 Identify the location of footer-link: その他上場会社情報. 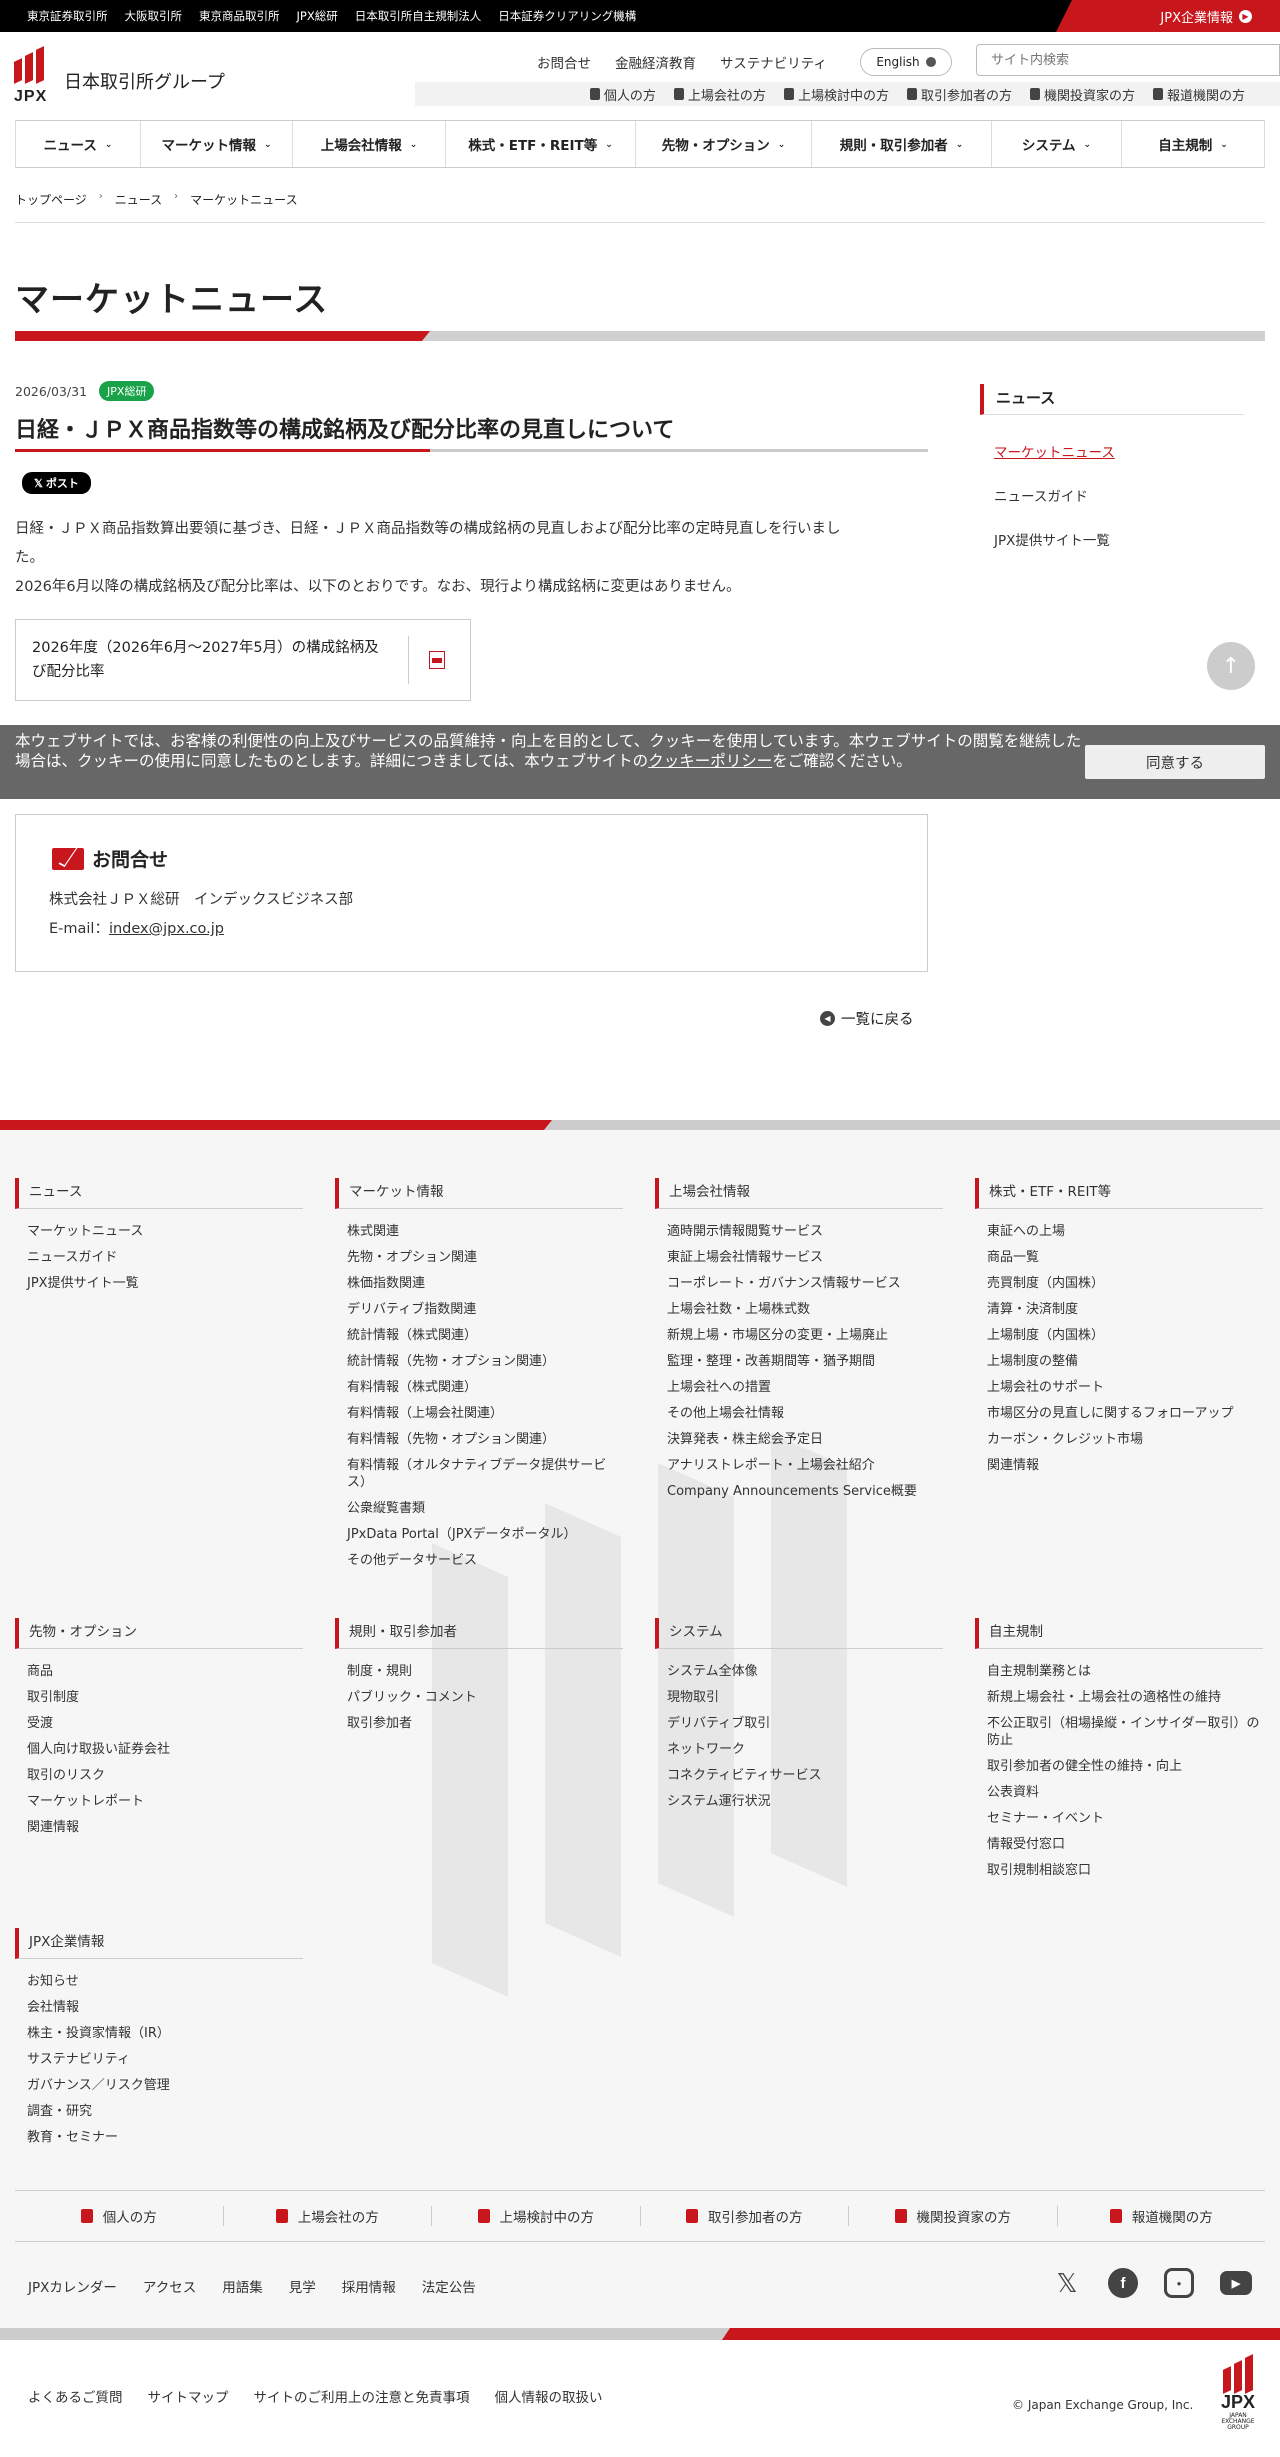
(805, 1413).